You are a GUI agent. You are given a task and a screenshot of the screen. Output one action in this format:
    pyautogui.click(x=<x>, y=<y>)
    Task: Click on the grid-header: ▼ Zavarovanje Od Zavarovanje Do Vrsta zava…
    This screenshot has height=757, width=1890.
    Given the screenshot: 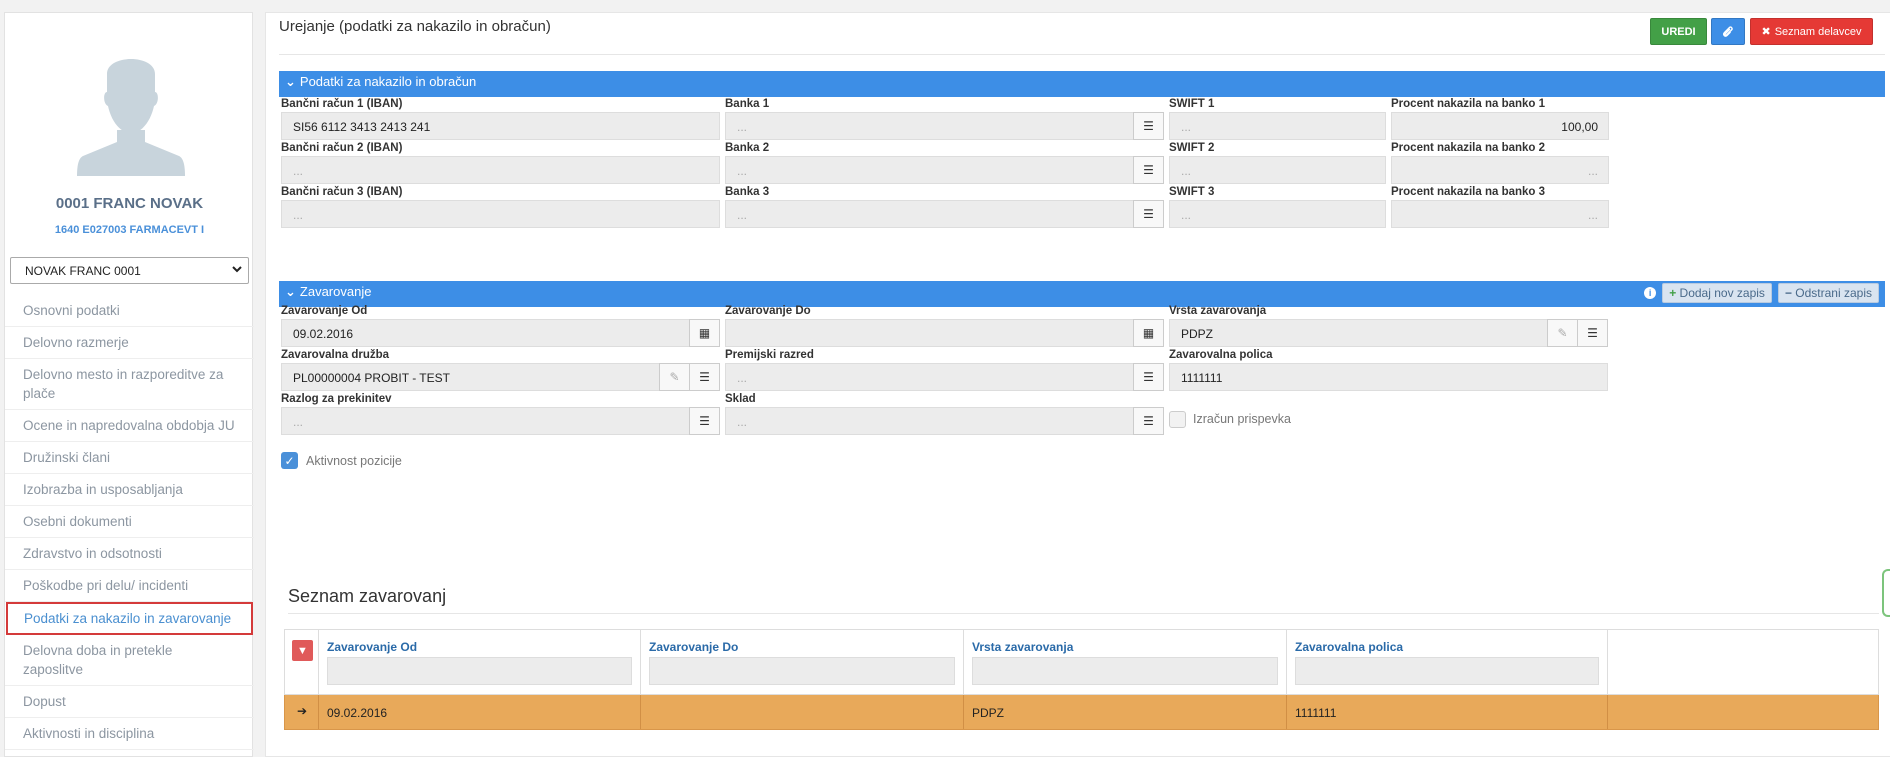 What is the action you would take?
    pyautogui.click(x=1081, y=662)
    